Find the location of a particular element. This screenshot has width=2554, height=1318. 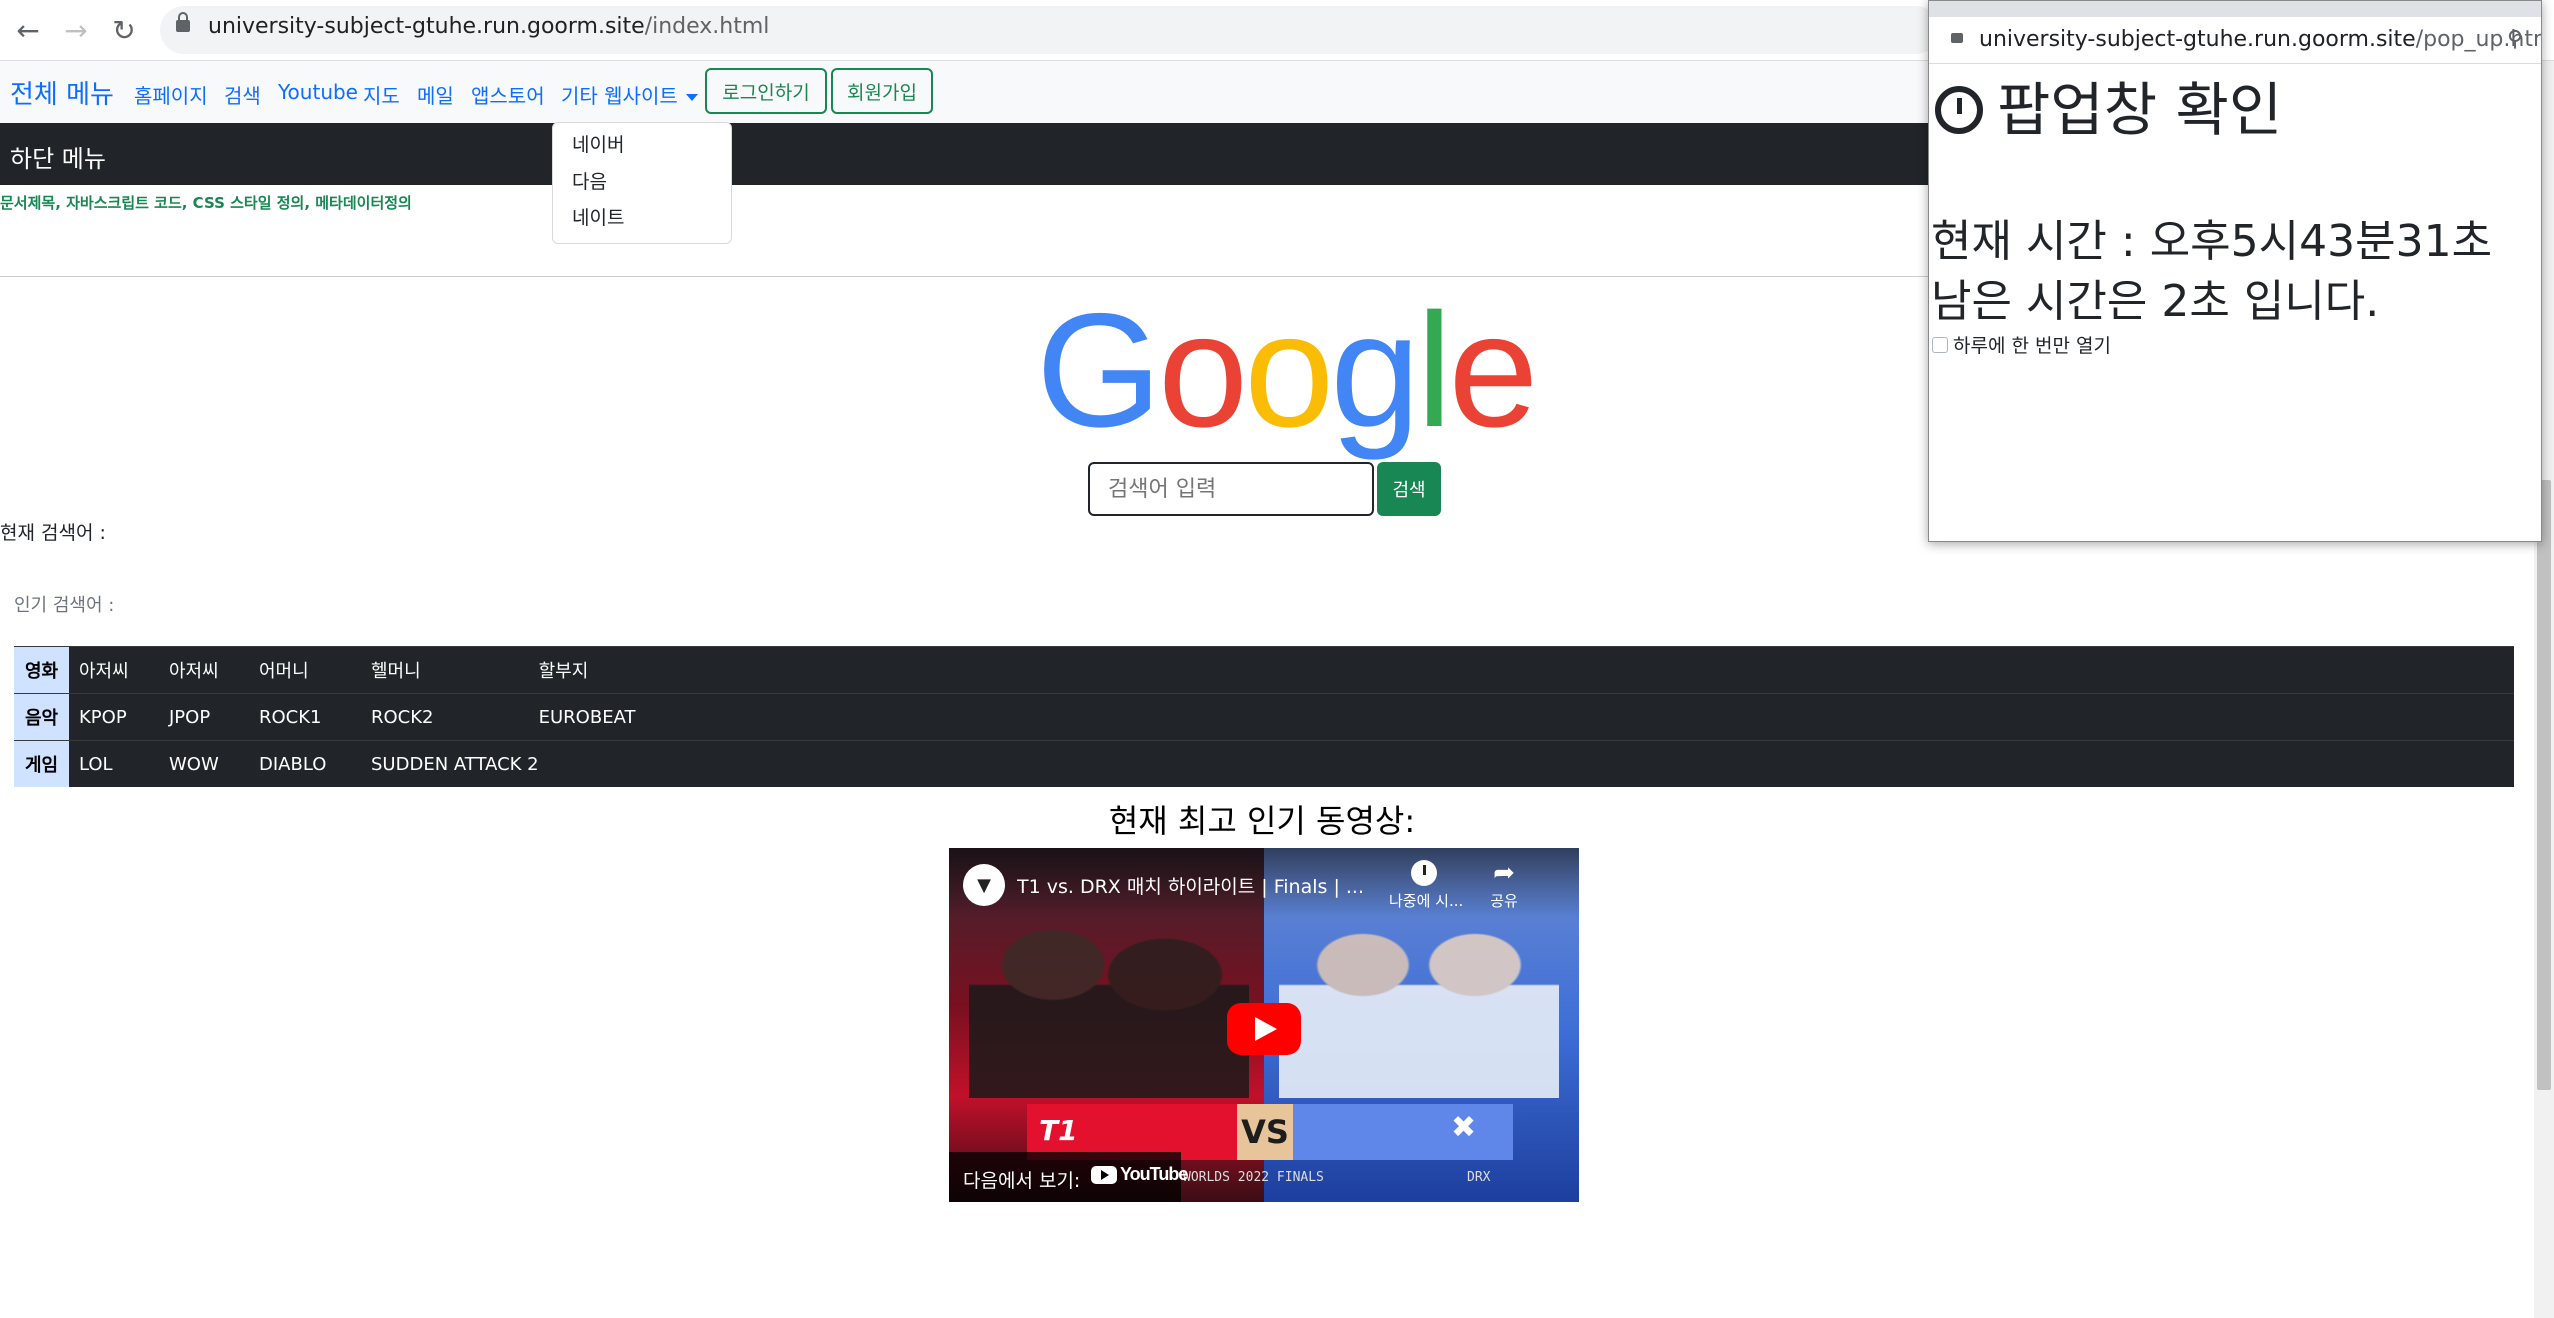

caret-down-icon is located at coordinates (691, 97).